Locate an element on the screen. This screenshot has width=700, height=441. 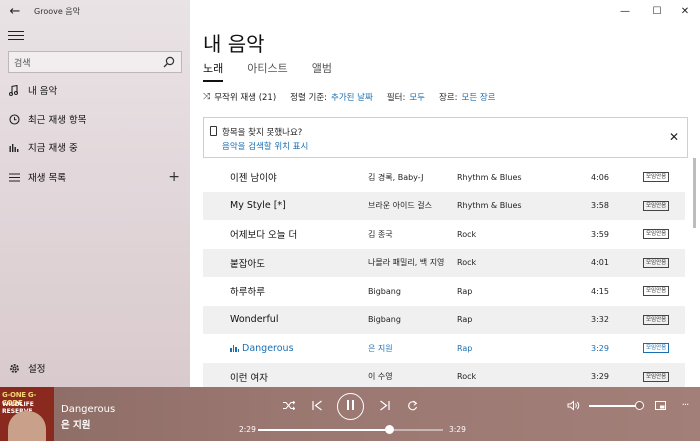
volume-button is located at coordinates (573, 405).